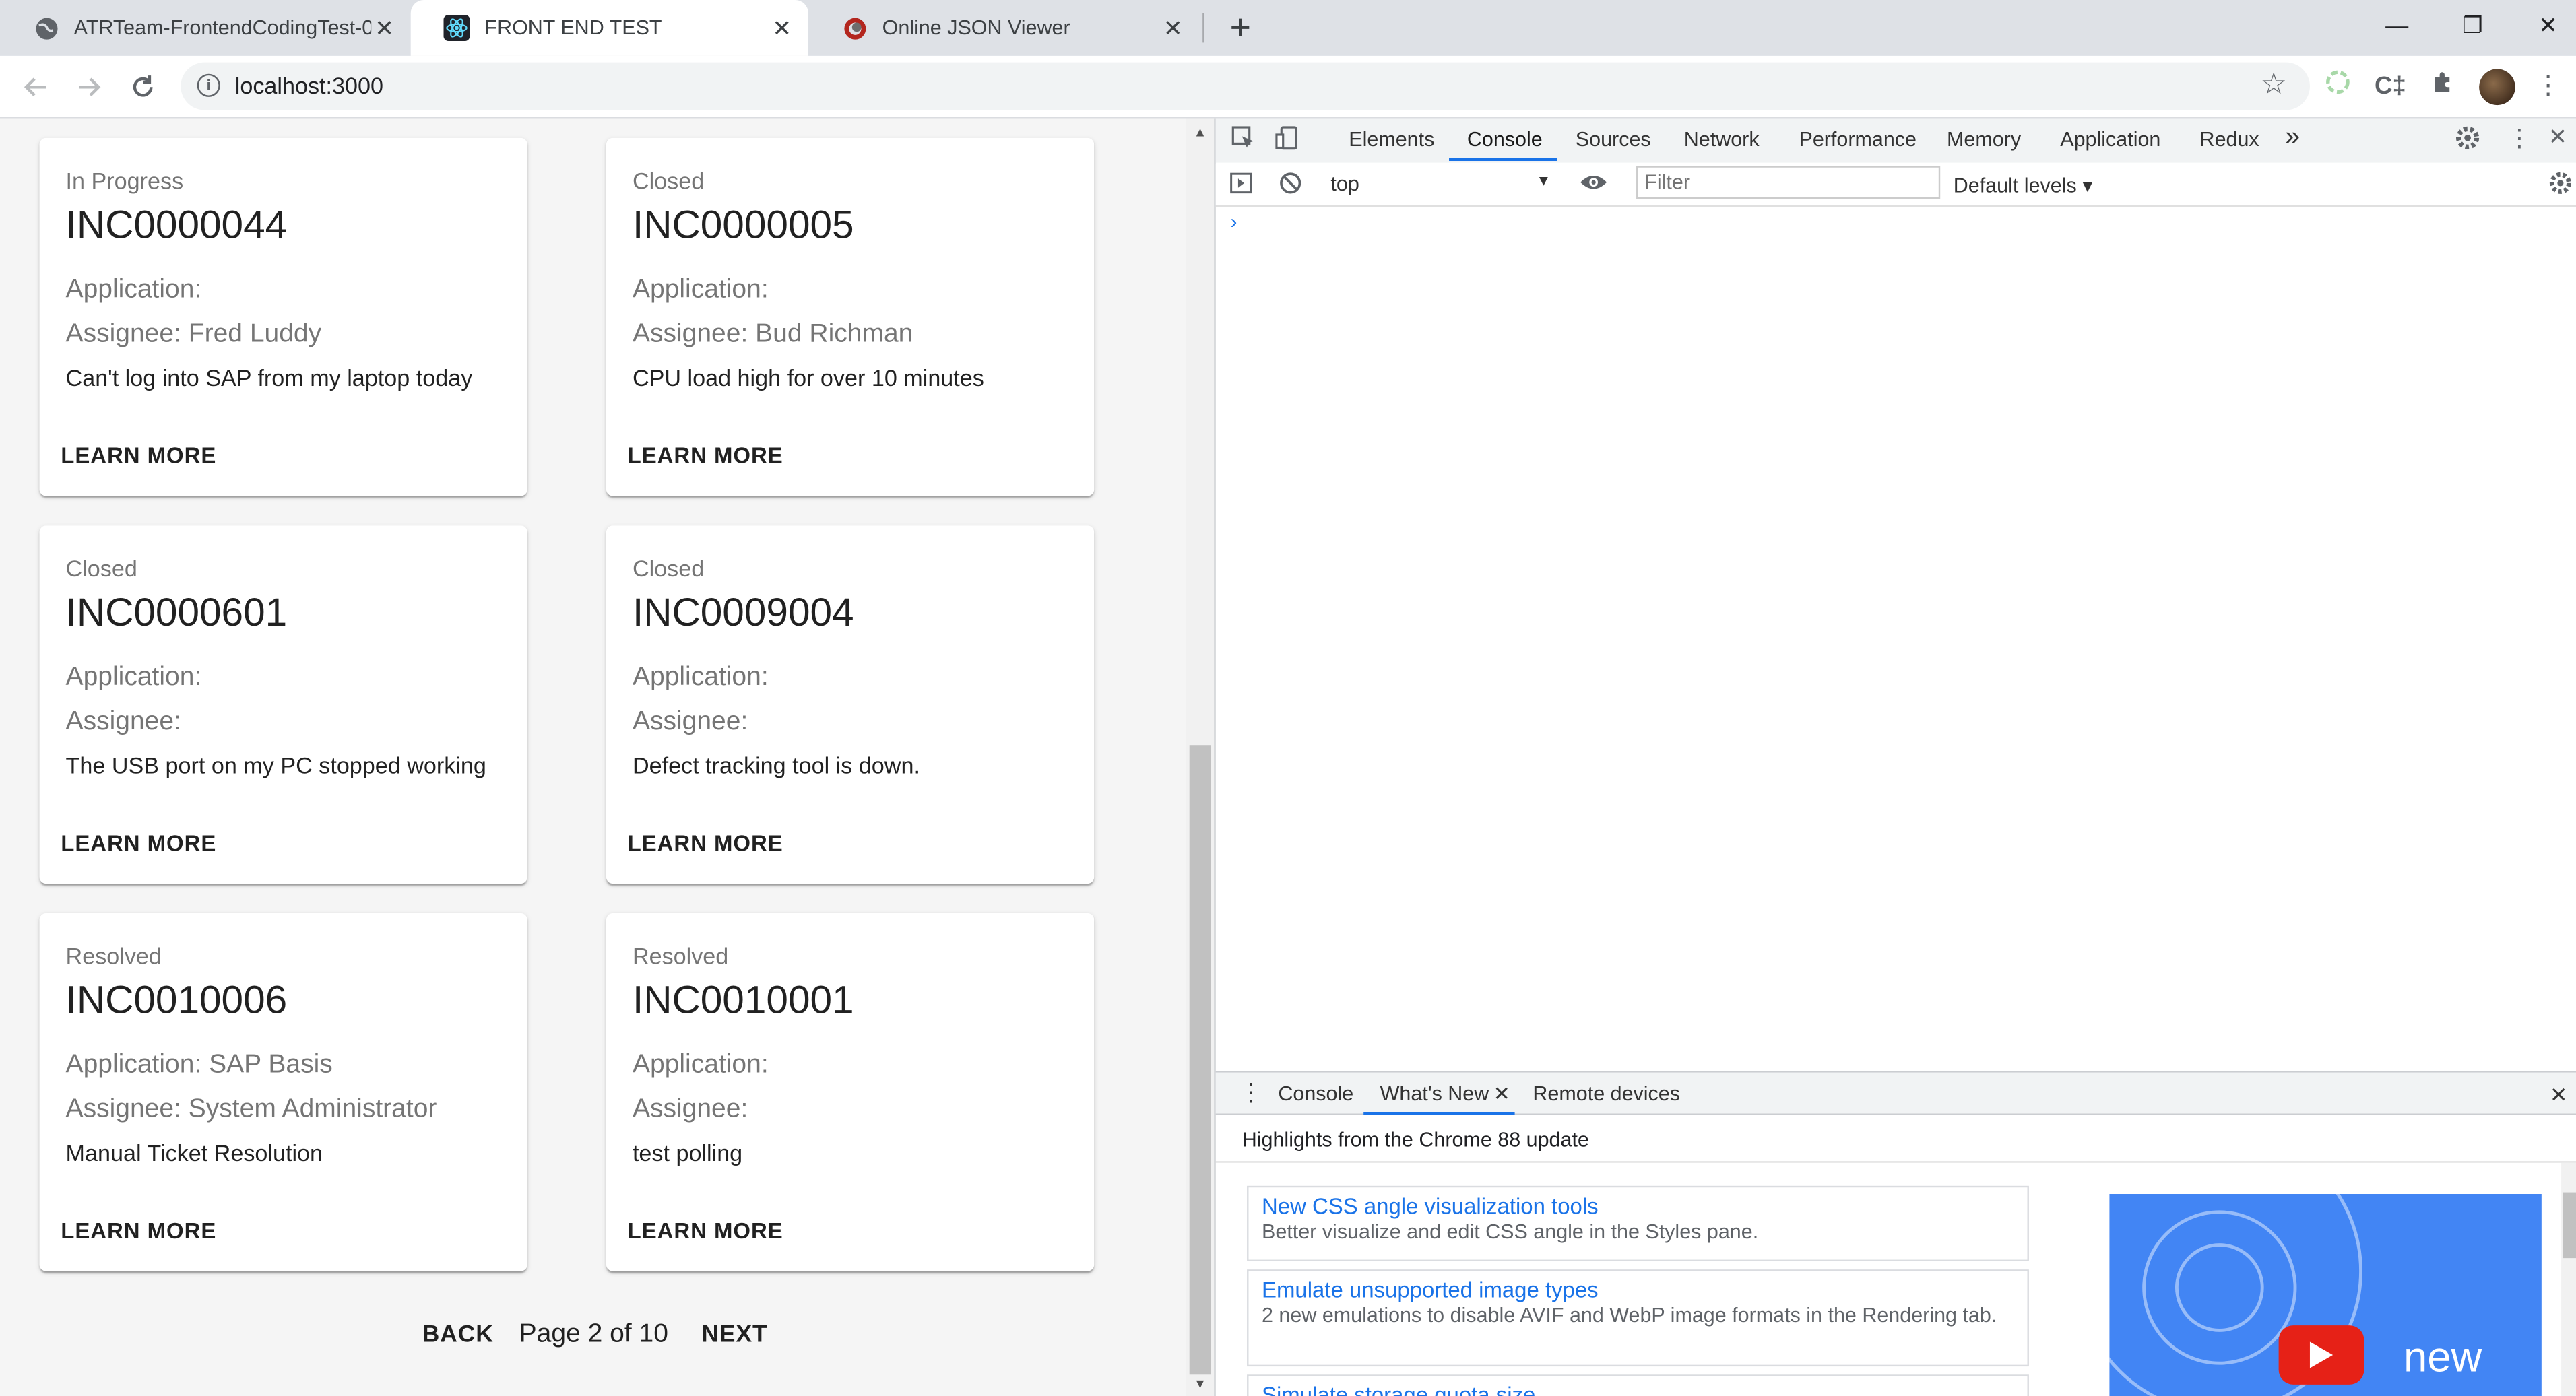  What do you see at coordinates (2391, 87) in the screenshot?
I see `extension-c-icon: C‡` at bounding box center [2391, 87].